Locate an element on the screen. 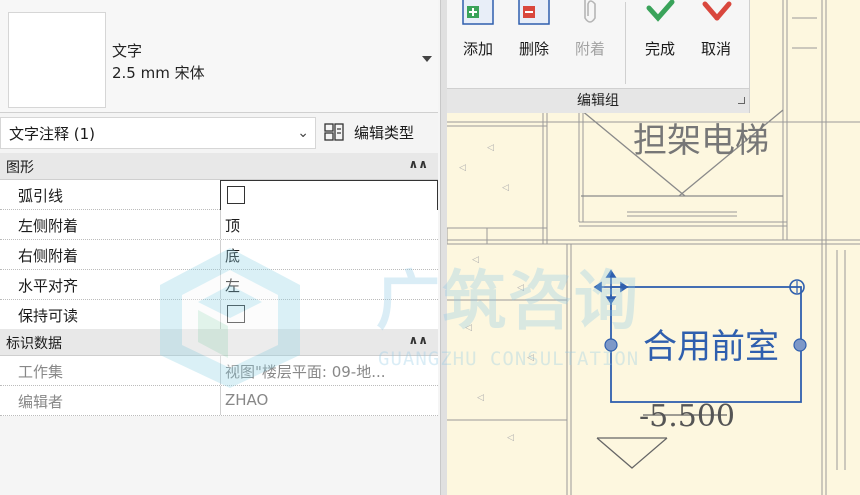 The height and width of the screenshot is (495, 860). finish-button: 完成 is located at coordinates (660, 45).